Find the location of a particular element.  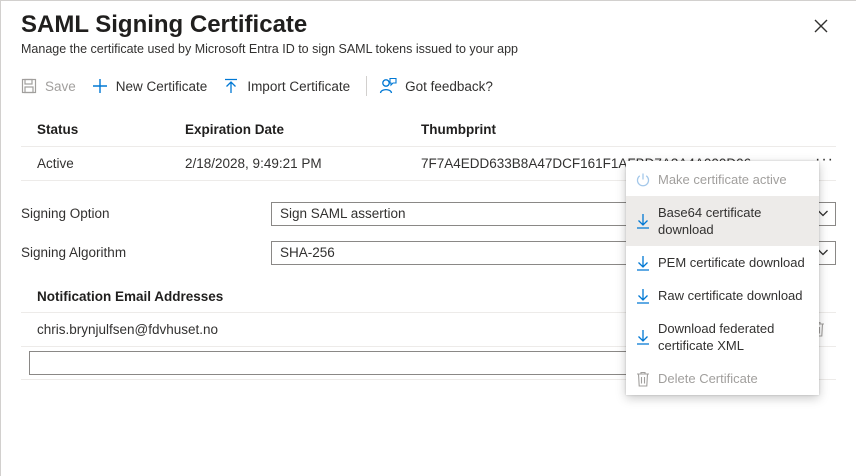

feedback-label: Got feedback? is located at coordinates (449, 86).